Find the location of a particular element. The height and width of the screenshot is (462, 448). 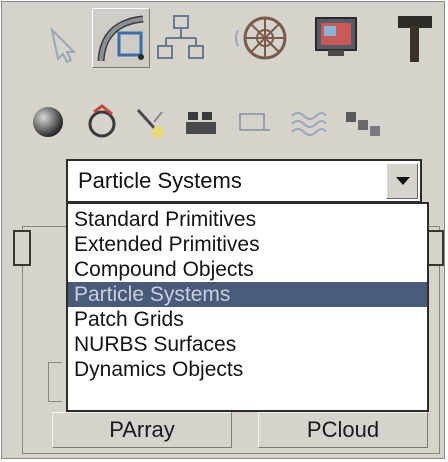

dropdown-arrow-button is located at coordinates (402, 181).